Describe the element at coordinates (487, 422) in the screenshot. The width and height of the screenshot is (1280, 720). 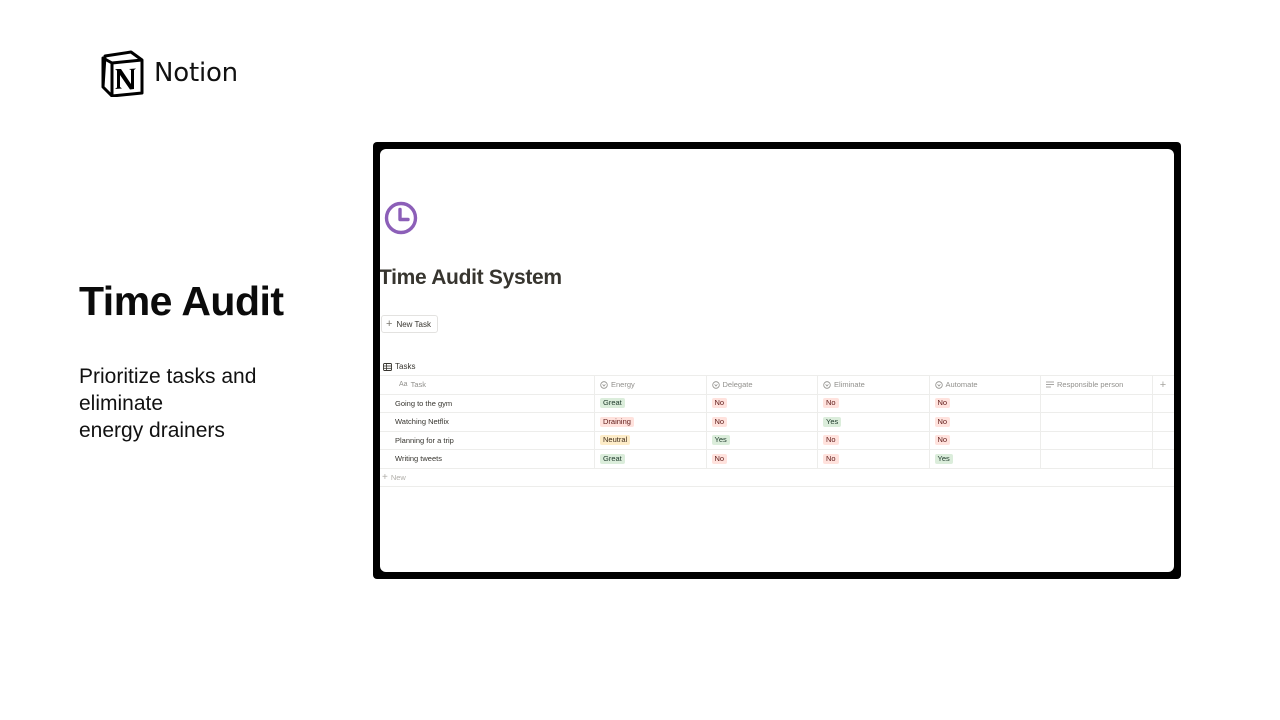
I see `task-cell: Watching Netflix` at that location.